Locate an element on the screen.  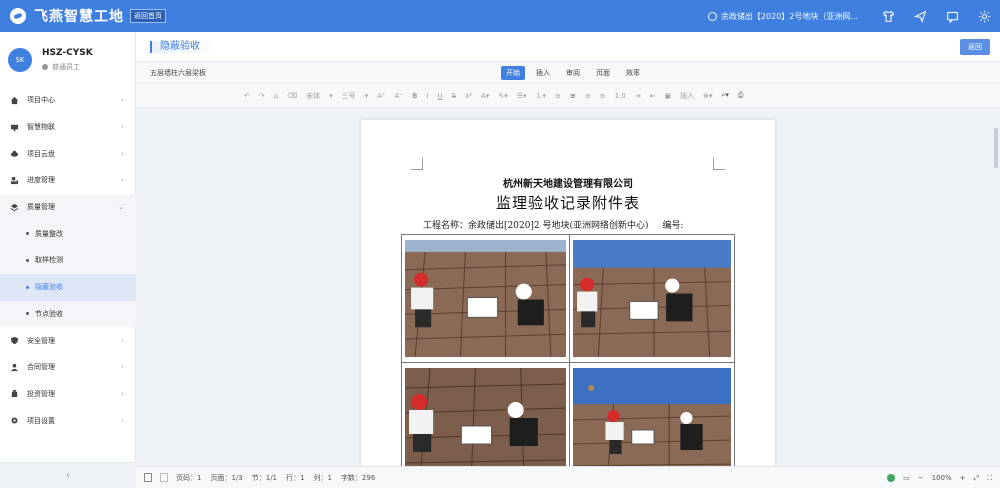
company-name: 杭州新天地建设管理有限公司 is located at coordinates (568, 184).